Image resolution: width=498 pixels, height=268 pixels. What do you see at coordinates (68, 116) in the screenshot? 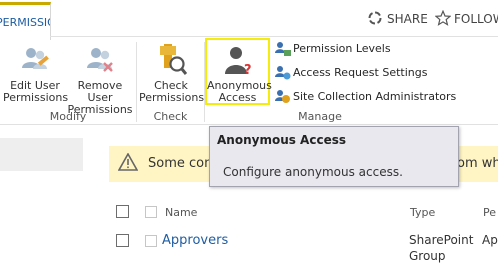
I see `group-label-modify: Modify` at bounding box center [68, 116].